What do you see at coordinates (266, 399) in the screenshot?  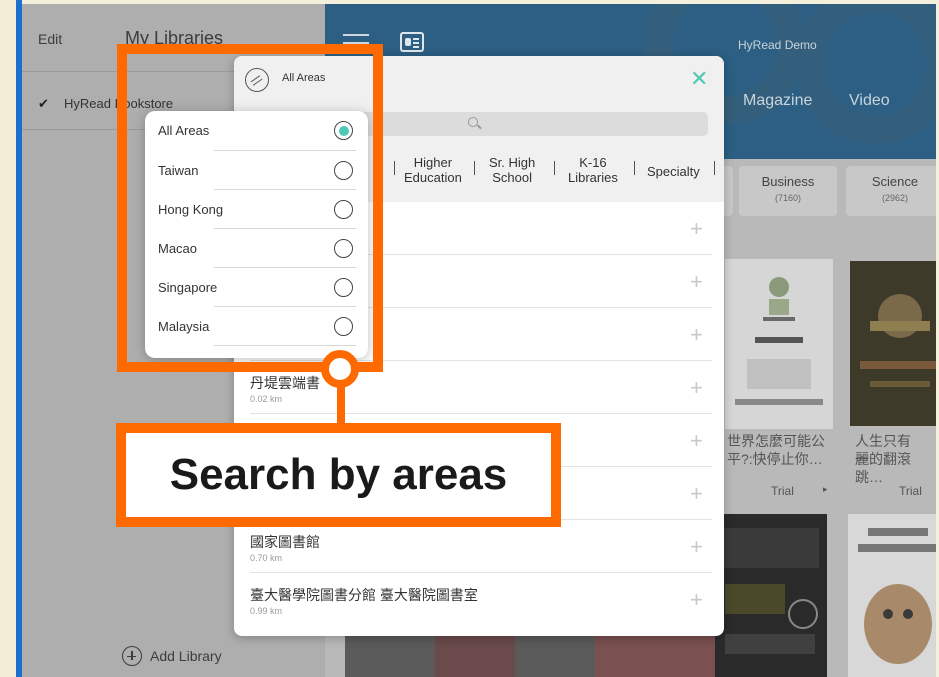 I see `library-row-distance: 0.02 km` at bounding box center [266, 399].